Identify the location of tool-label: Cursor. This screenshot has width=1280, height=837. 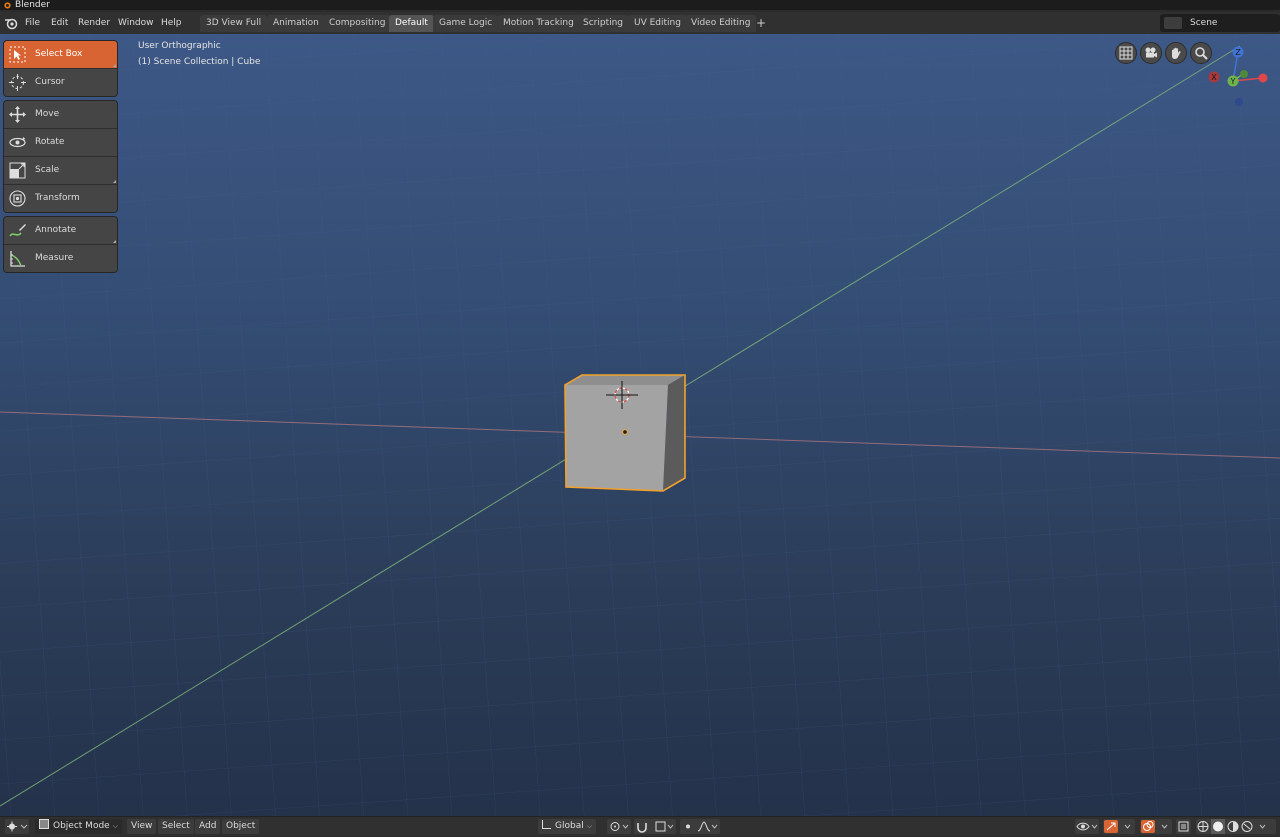
(50, 82).